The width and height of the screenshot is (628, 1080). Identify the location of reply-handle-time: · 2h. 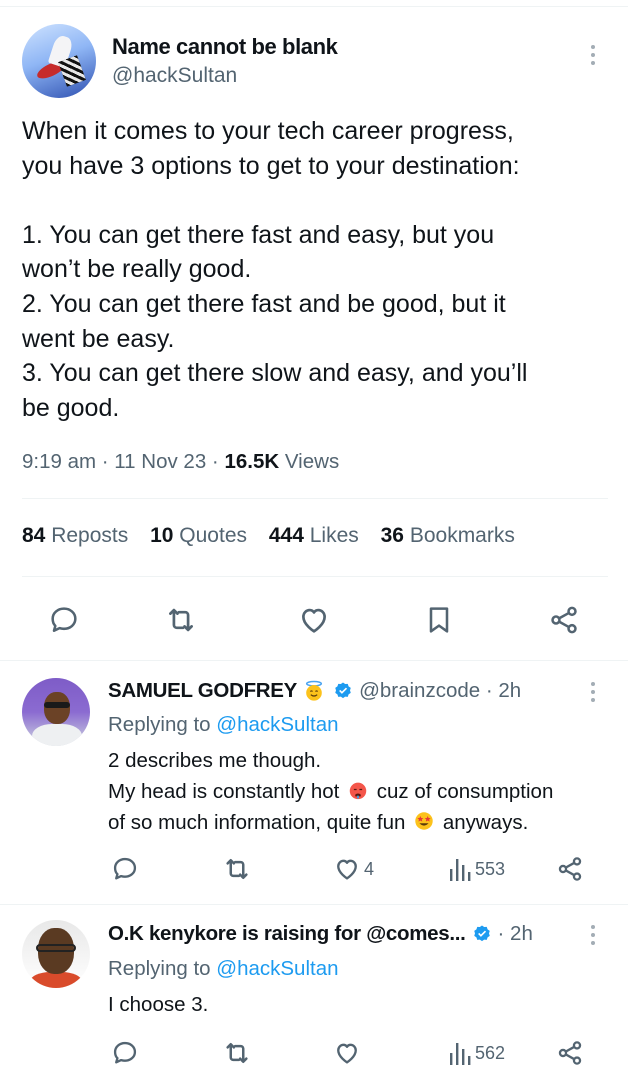
(515, 934).